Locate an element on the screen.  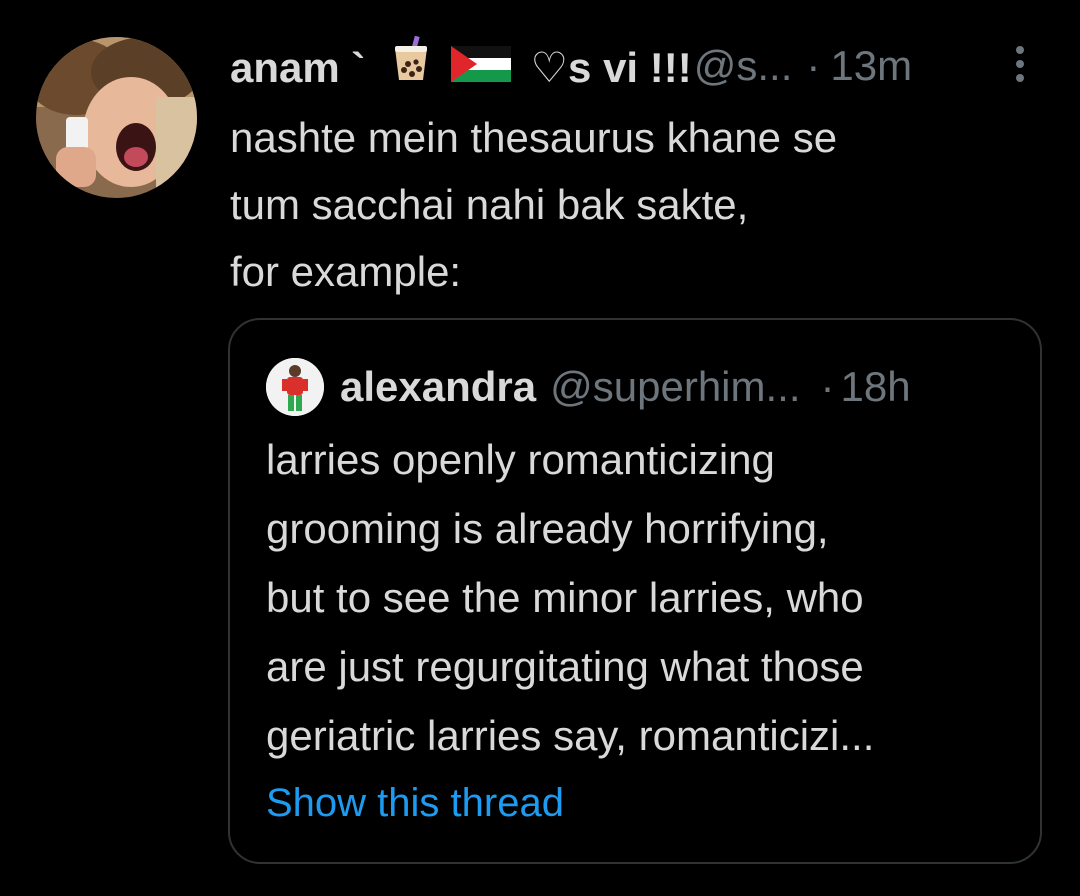
quoted-display-name: alexandra is located at coordinates (438, 387).